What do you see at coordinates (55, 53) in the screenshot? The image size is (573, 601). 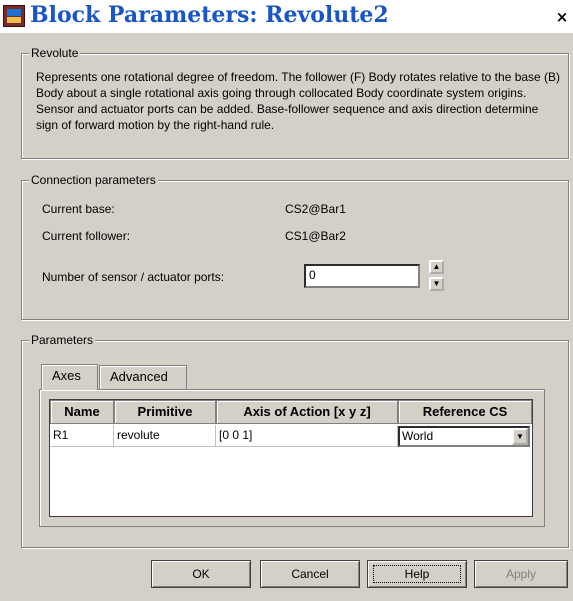 I see `revolute-legend: Revolute` at bounding box center [55, 53].